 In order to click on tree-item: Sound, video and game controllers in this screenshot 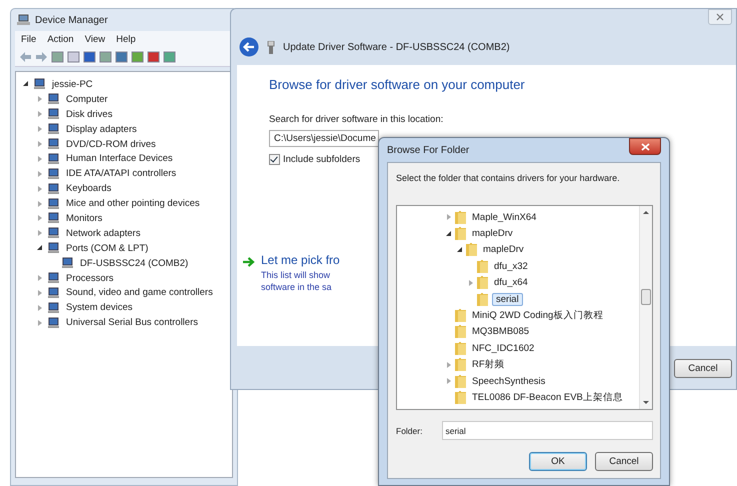, I will do `click(139, 293)`.